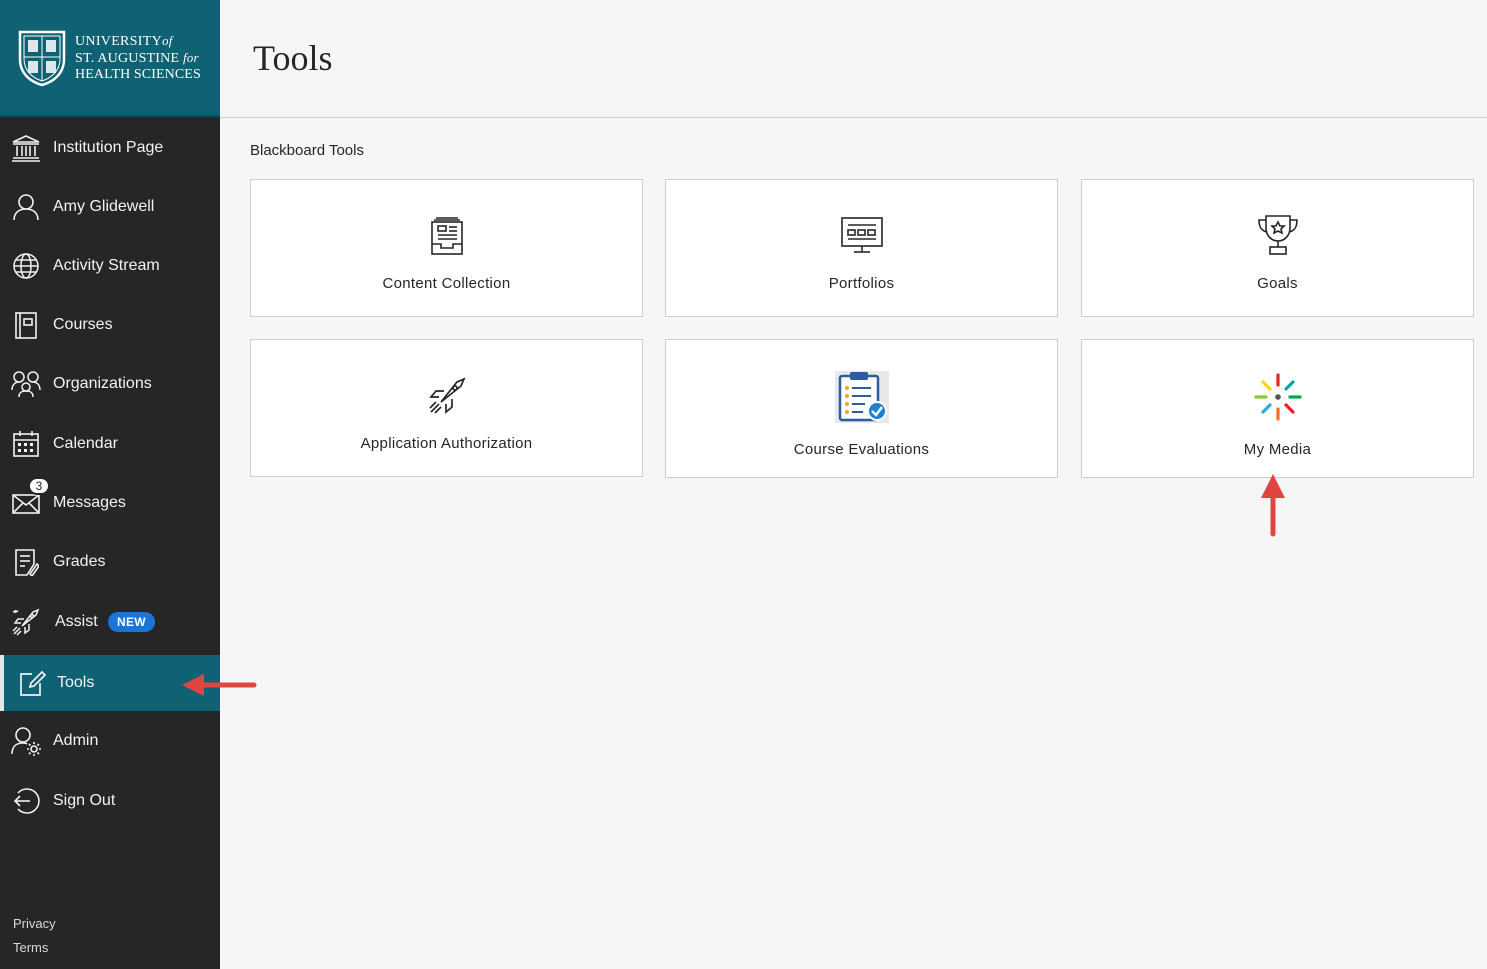 The image size is (1487, 969). Describe the element at coordinates (861, 449) in the screenshot. I see `tile-label: Course Evaluations` at that location.